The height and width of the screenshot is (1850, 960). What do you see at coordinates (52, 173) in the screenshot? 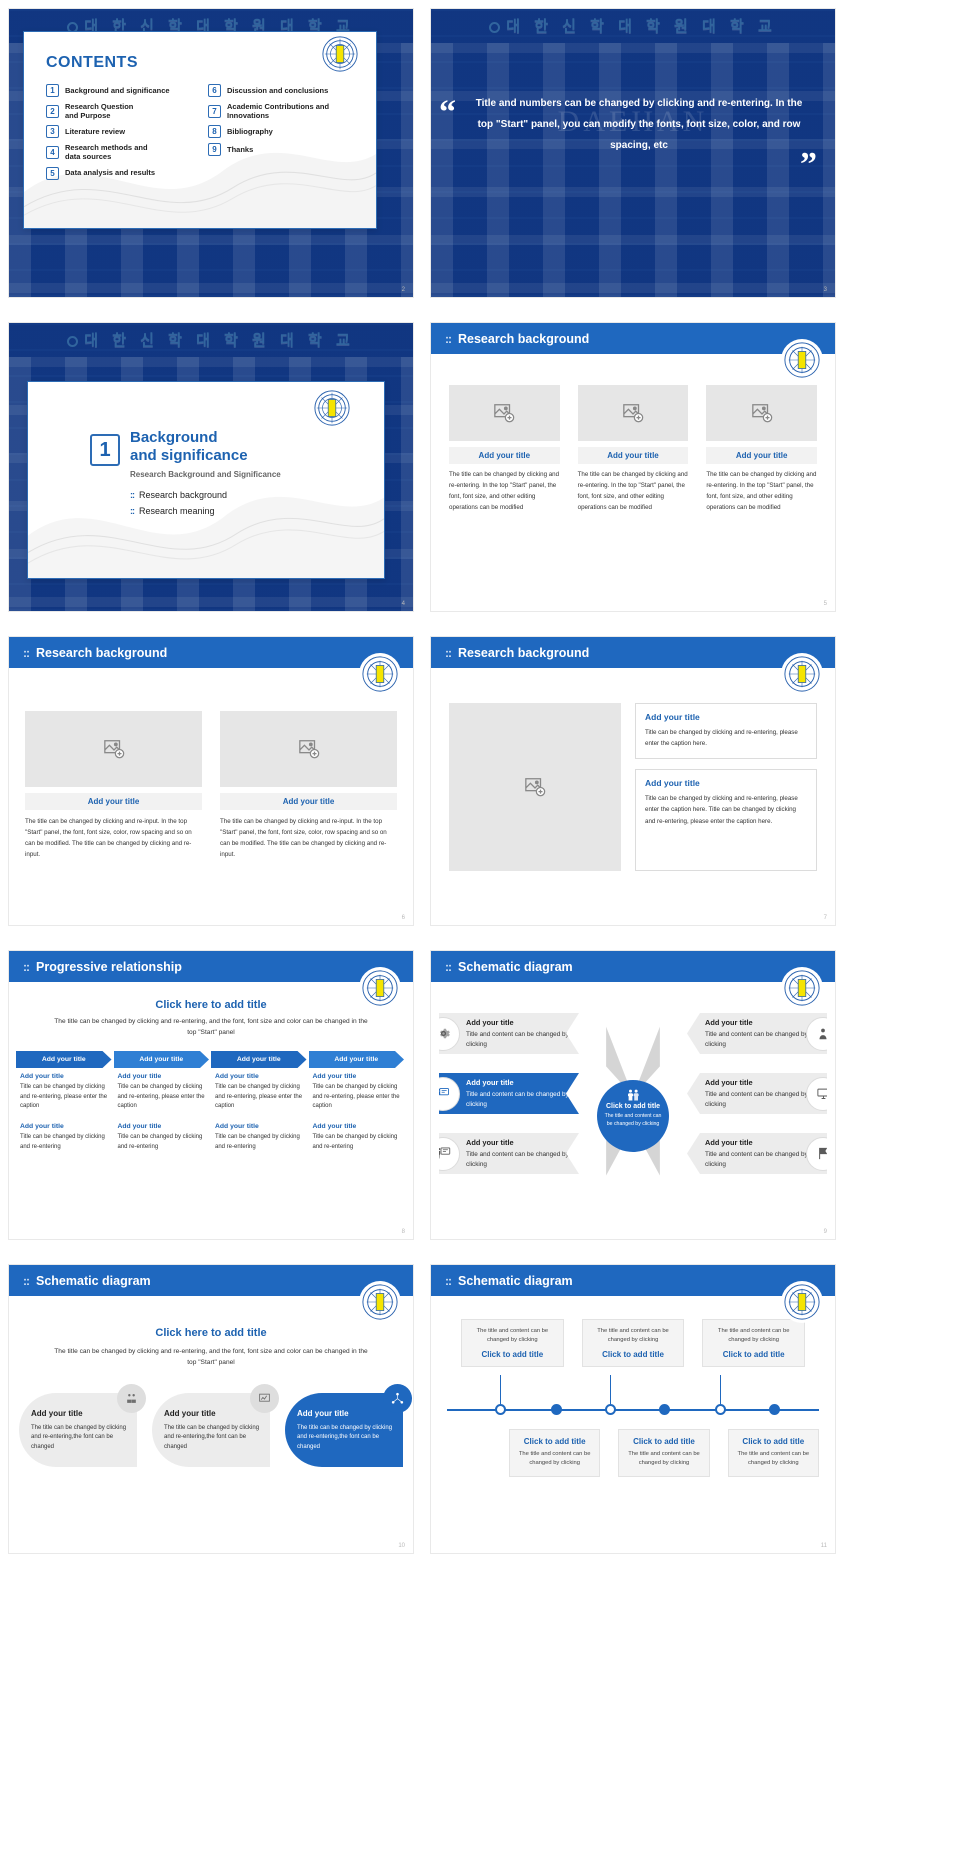
I see `toc-number: 5` at bounding box center [52, 173].